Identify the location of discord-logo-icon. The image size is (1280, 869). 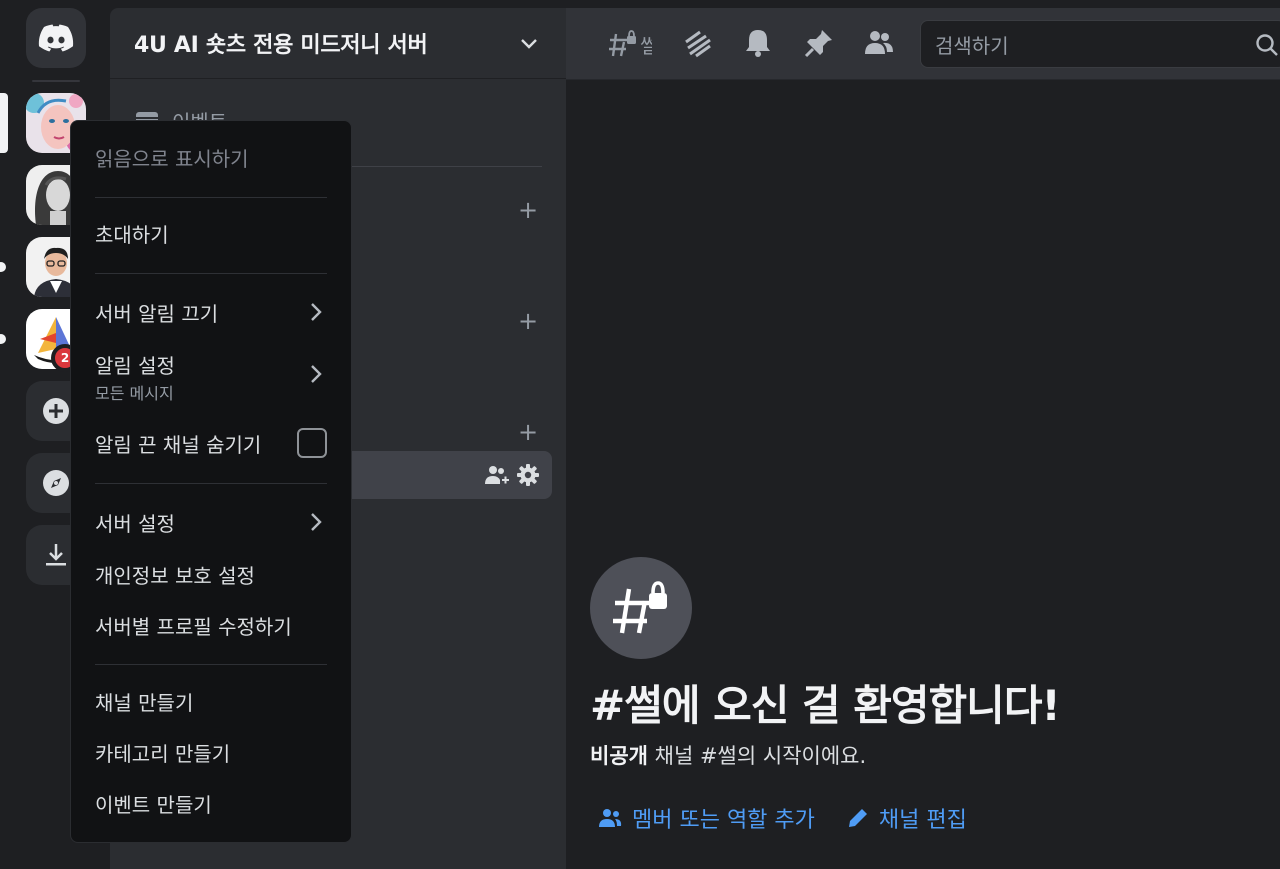
(56, 38).